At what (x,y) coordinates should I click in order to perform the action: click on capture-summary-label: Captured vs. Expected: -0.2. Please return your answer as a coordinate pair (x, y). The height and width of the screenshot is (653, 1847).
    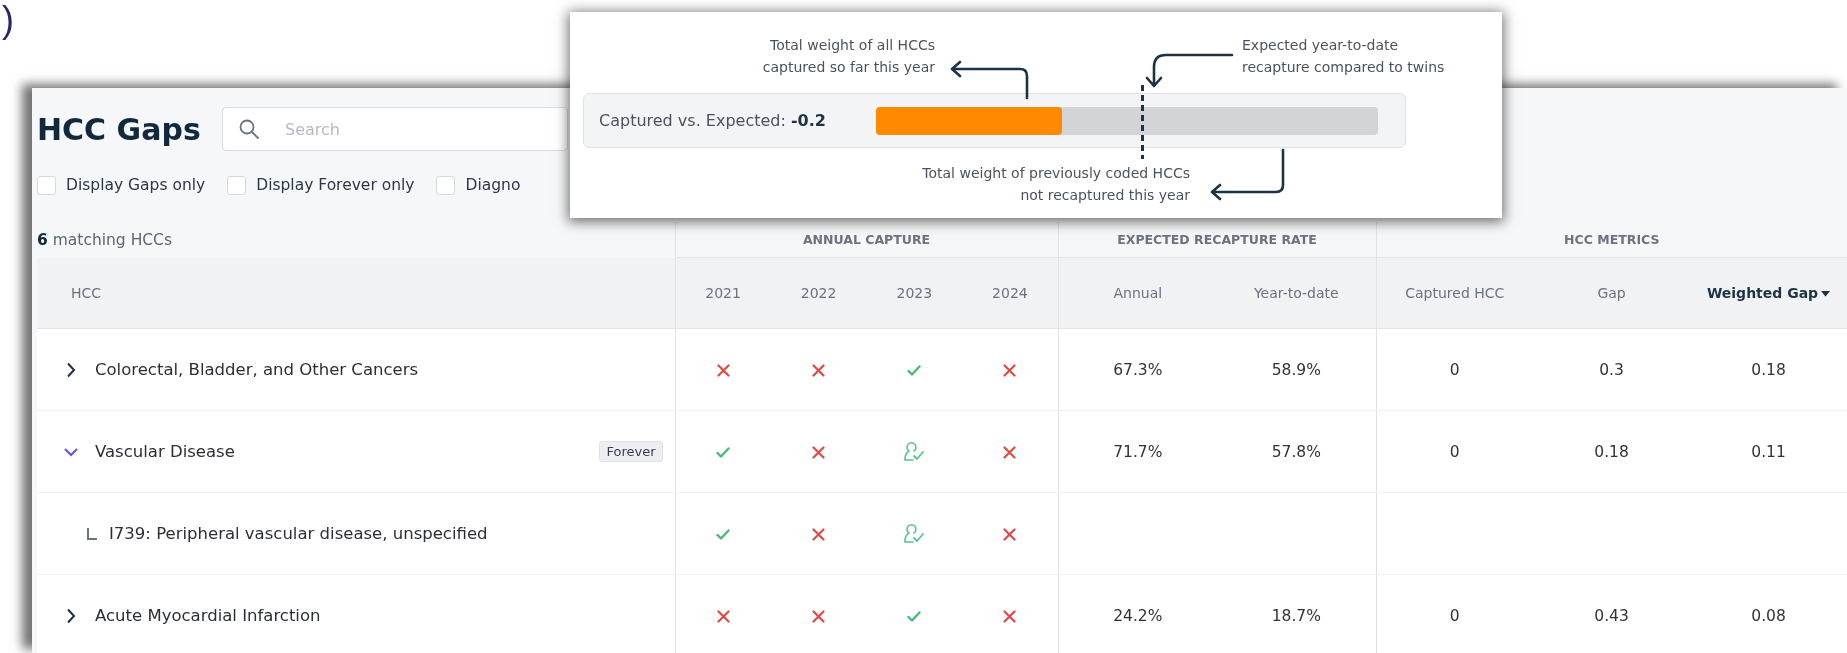
    Looking at the image, I should click on (712, 120).